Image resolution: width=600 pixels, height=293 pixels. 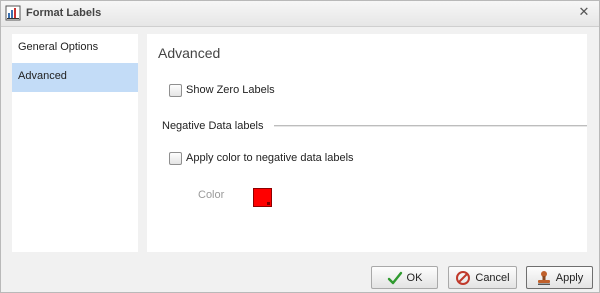 I want to click on sidebar-item-general-options: General Options, so click(x=75, y=48).